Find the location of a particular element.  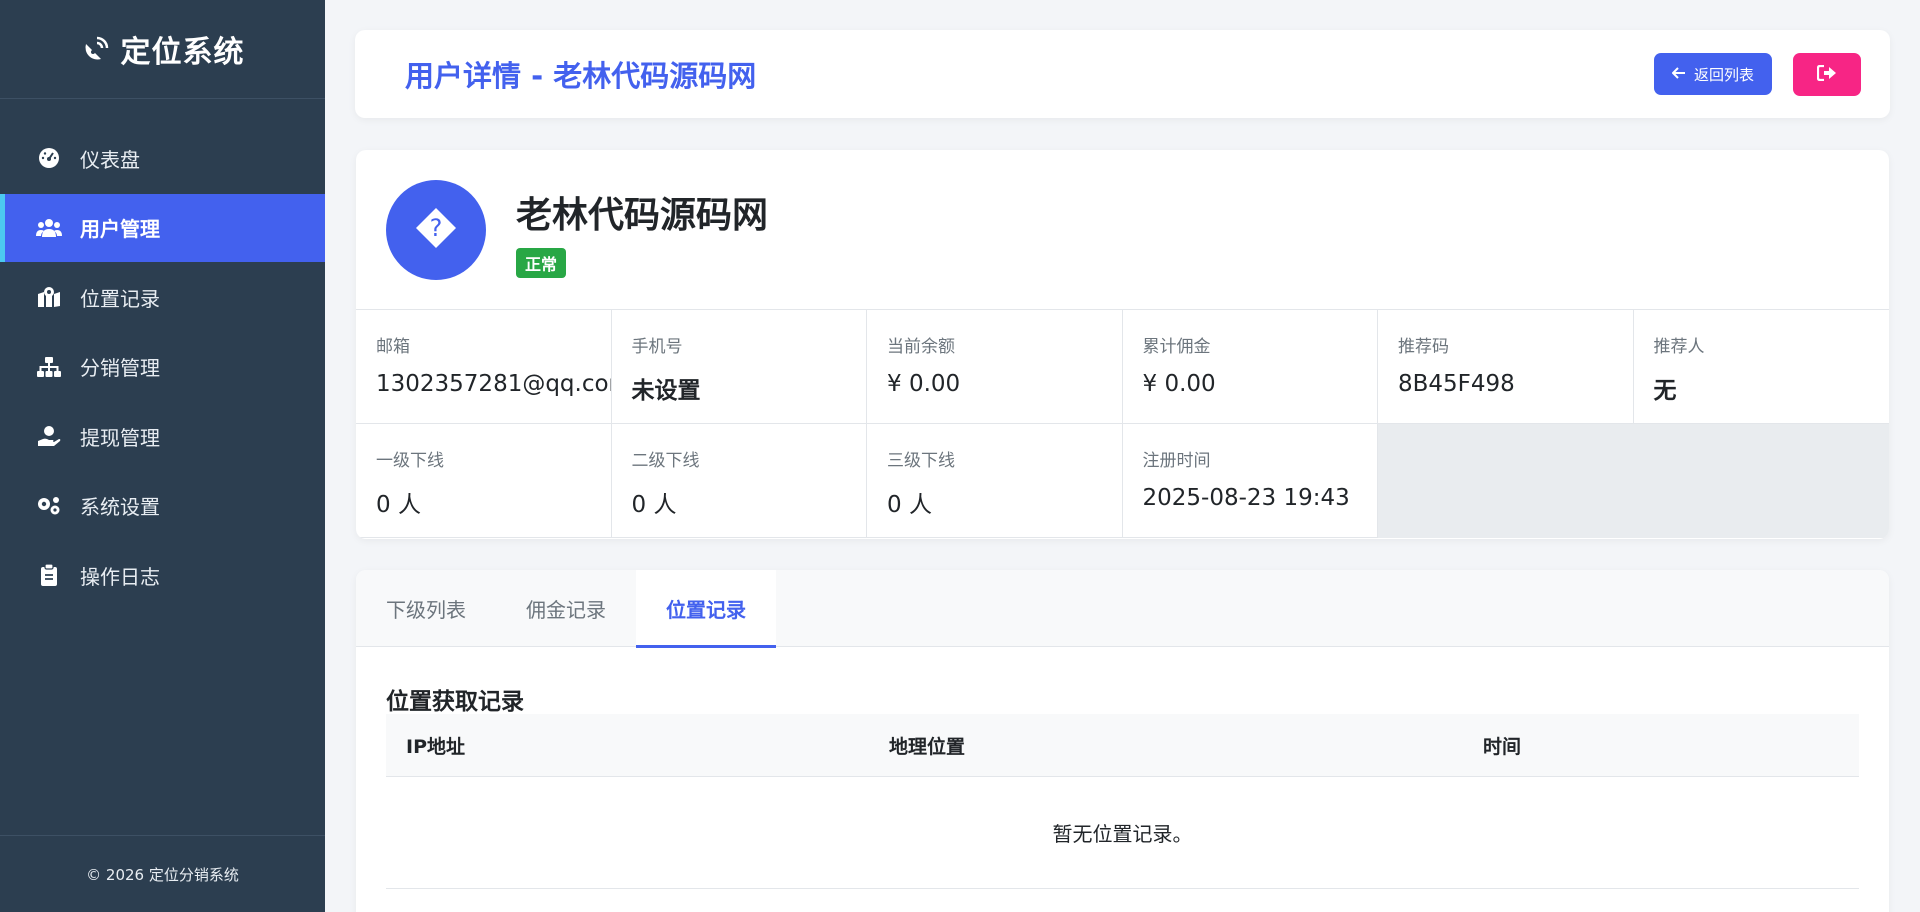

empty-state: 暂无位置记录。 is located at coordinates (1122, 833).